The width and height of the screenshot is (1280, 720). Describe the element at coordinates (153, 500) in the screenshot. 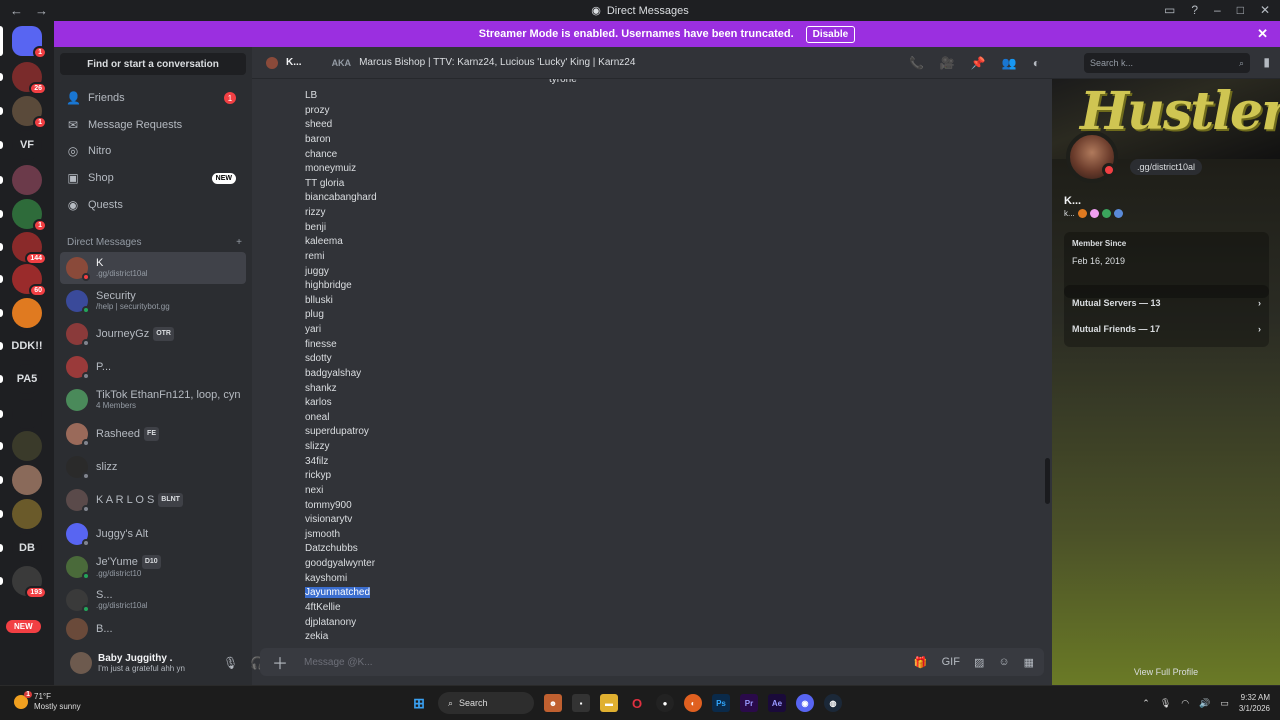

I see `dm-item: K A R L O S BLNT` at that location.